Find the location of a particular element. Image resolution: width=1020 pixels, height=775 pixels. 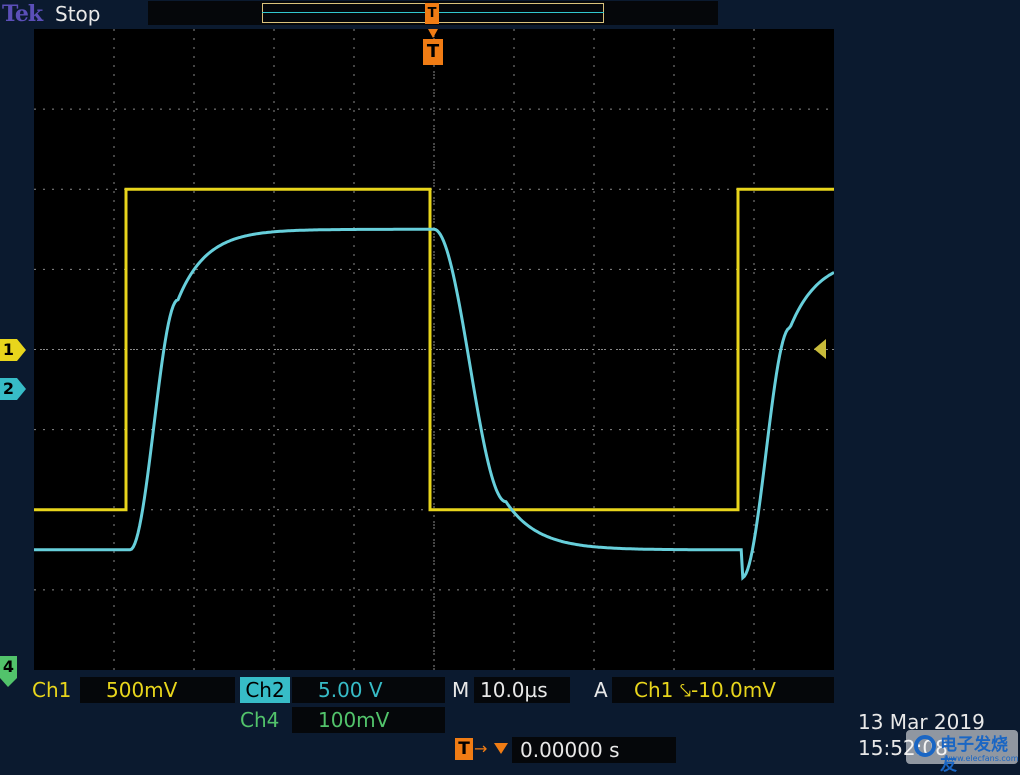

ch2-ground-marker: 2 is located at coordinates (13, 389).